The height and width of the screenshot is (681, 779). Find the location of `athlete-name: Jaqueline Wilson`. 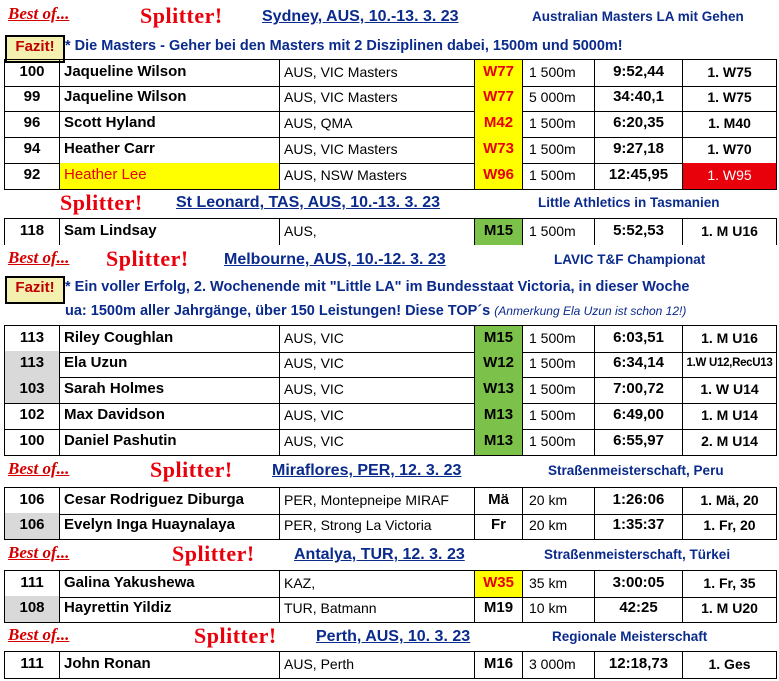

athlete-name: Jaqueline Wilson is located at coordinates (170, 98).